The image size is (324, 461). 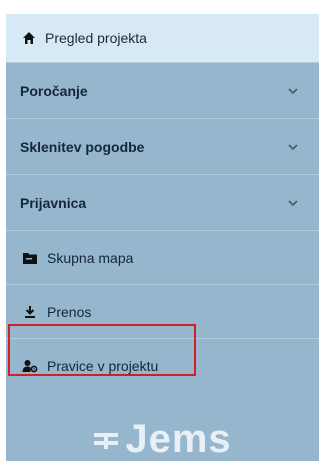 What do you see at coordinates (90, 257) in the screenshot?
I see `sidebar-item-label: Skupna mapa` at bounding box center [90, 257].